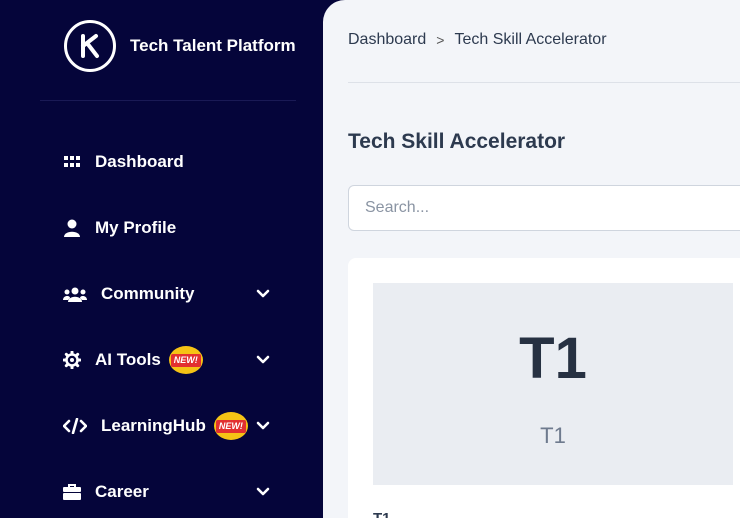 This screenshot has height=518, width=740. What do you see at coordinates (213, 45) in the screenshot?
I see `brand-name: Tech Talent Platform` at bounding box center [213, 45].